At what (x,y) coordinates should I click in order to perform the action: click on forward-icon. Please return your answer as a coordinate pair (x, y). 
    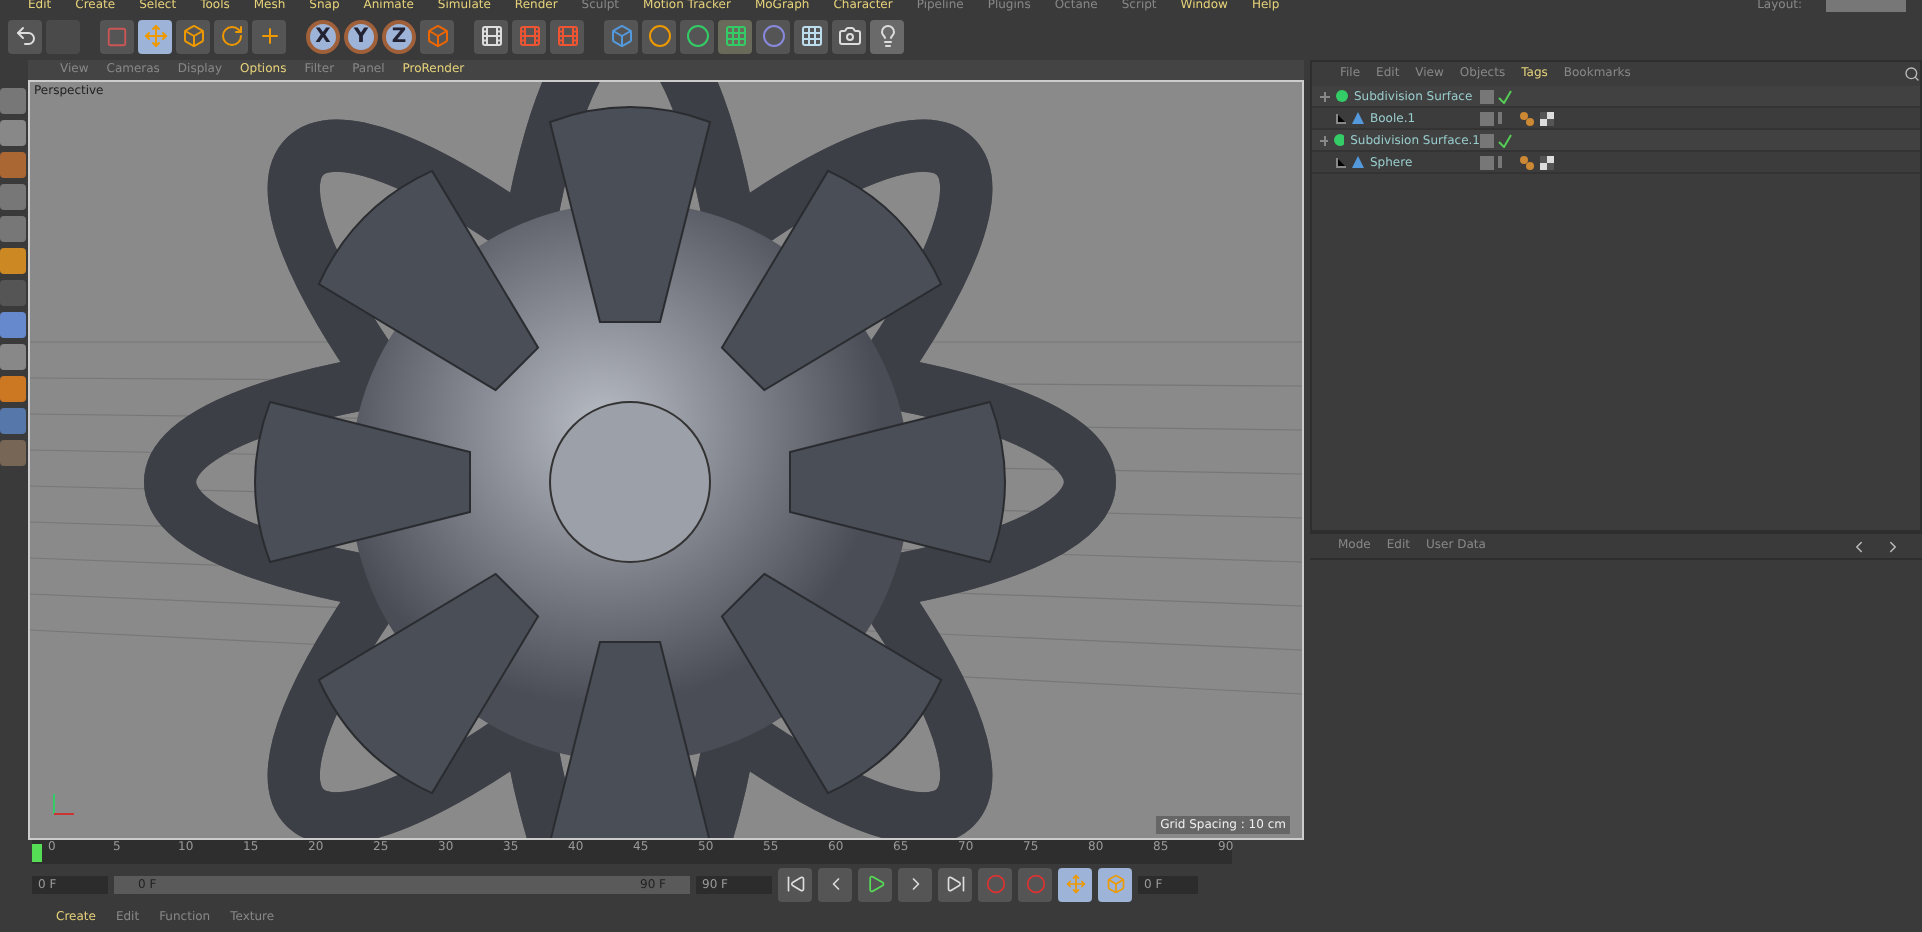
    Looking at the image, I should click on (1893, 546).